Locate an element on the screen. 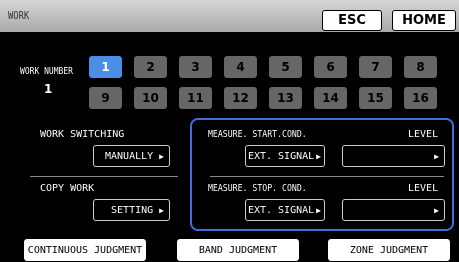 The width and height of the screenshot is (459, 262). work-switching-value: MANUALLY is located at coordinates (129, 156).